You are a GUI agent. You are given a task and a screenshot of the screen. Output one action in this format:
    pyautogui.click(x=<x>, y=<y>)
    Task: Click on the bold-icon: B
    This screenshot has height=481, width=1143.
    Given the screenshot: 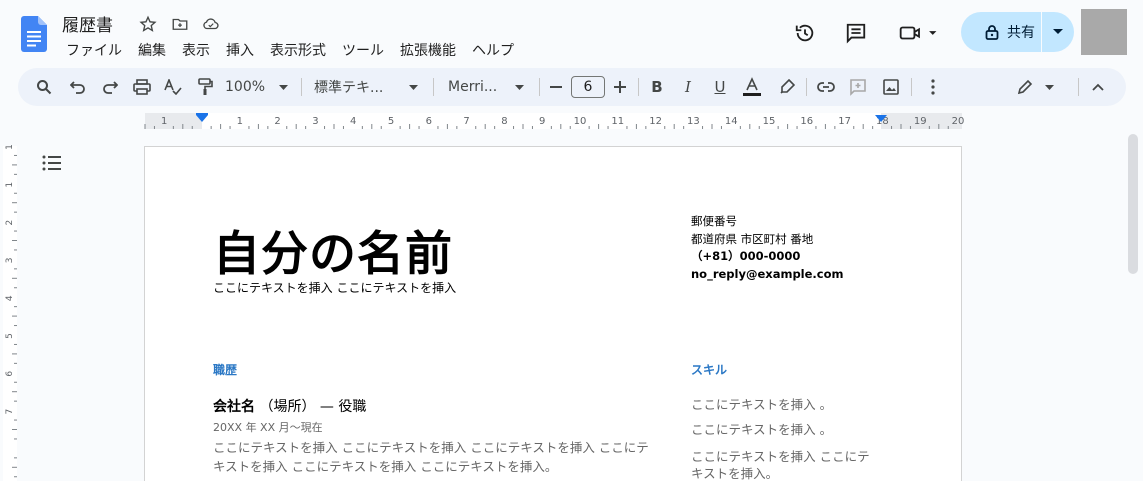 What is the action you would take?
    pyautogui.click(x=657, y=87)
    